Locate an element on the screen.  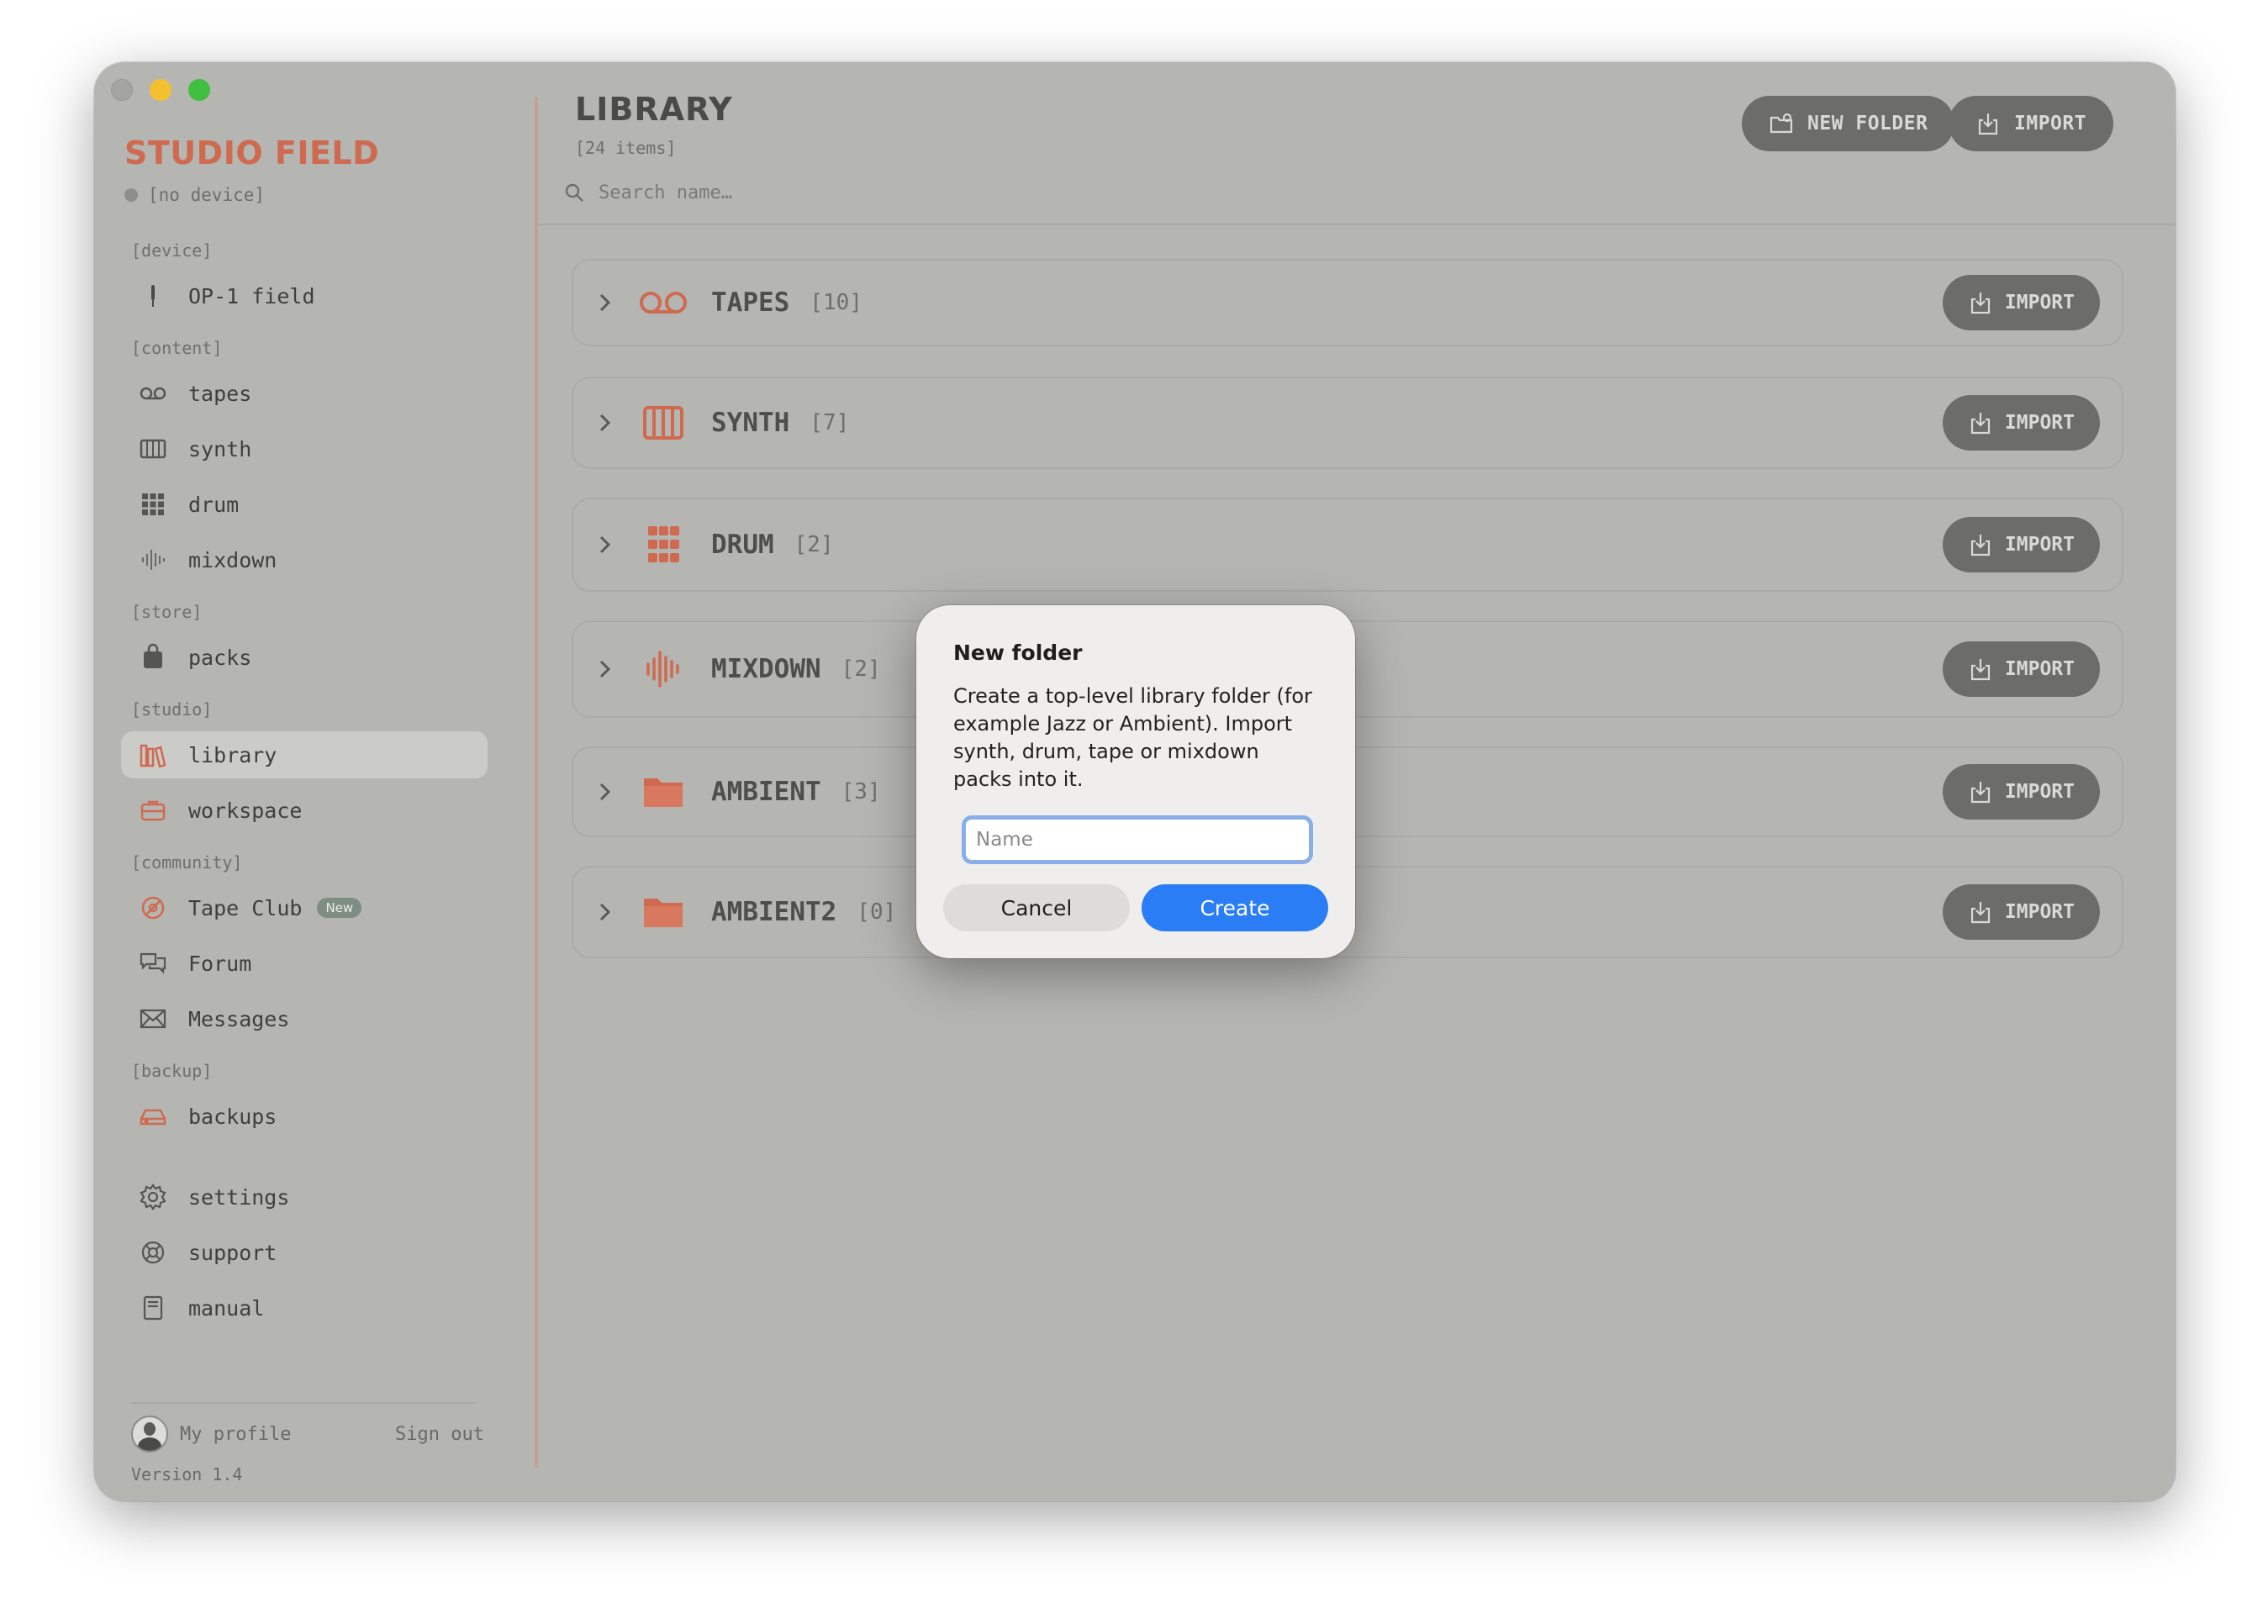
sidebar-item-messages: Messages is located at coordinates (304, 1018).